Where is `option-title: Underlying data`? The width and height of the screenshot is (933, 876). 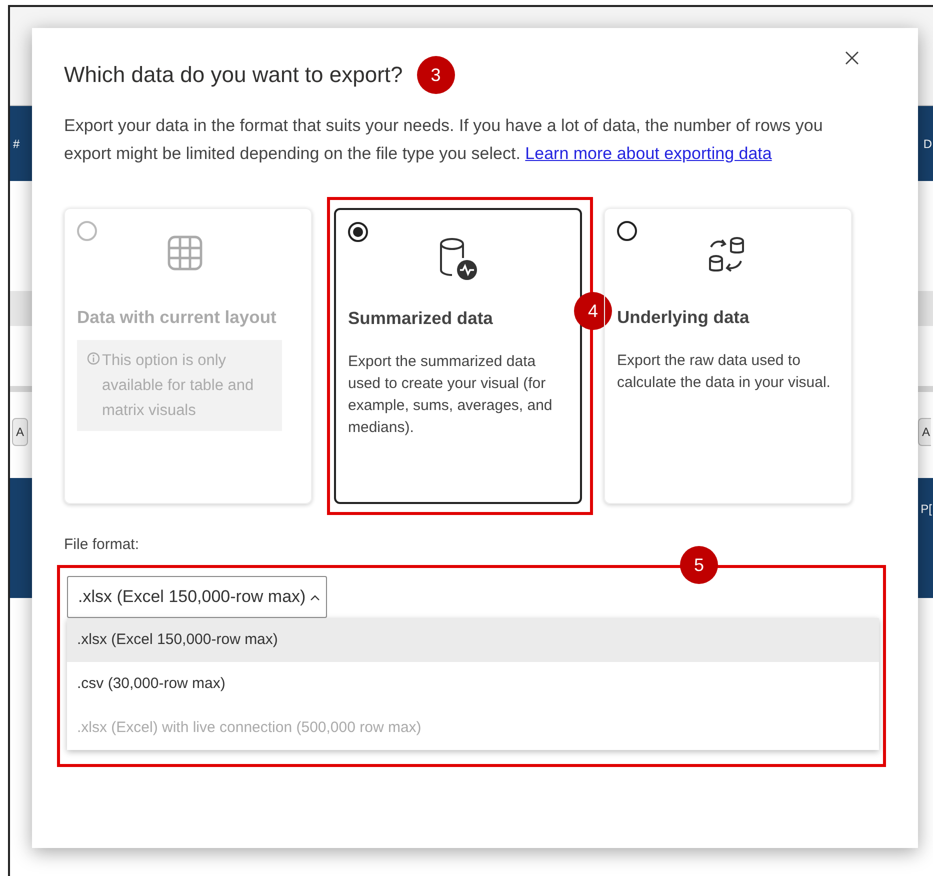
option-title: Underlying data is located at coordinates (683, 317).